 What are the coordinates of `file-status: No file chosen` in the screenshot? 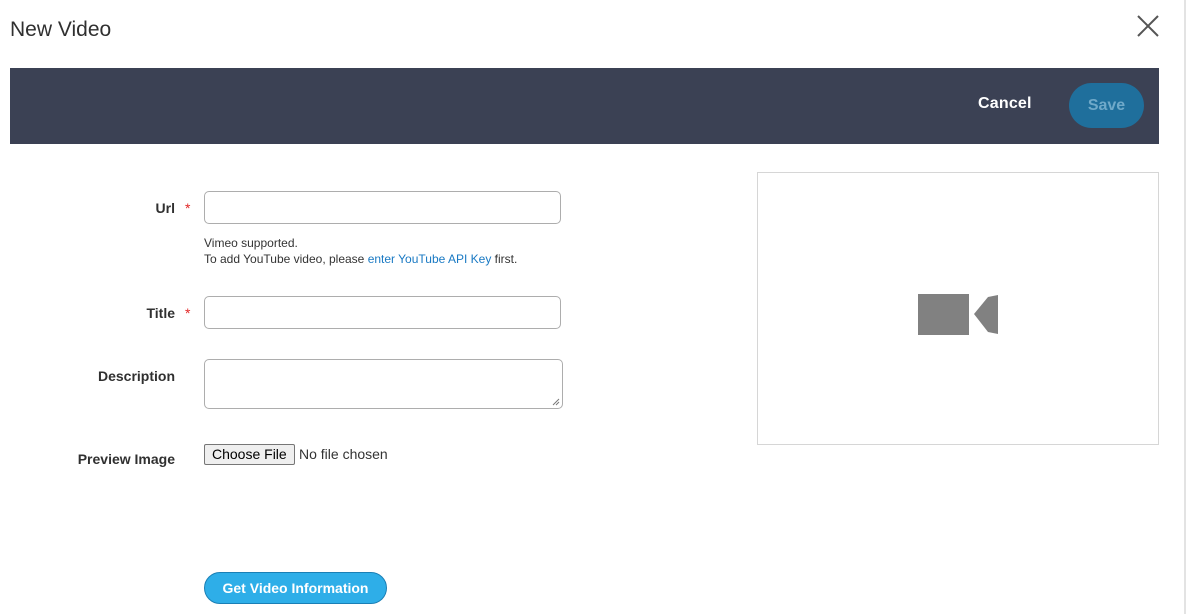 It's located at (343, 454).